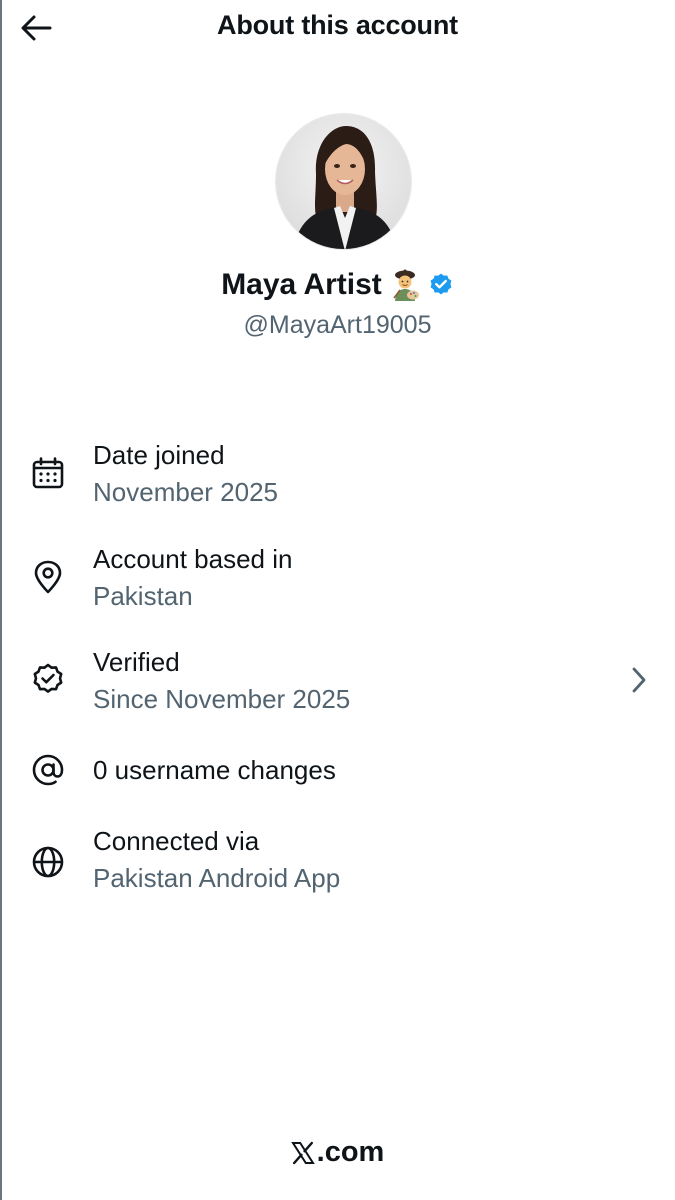 The width and height of the screenshot is (675, 1200). Describe the element at coordinates (639, 680) in the screenshot. I see `chevron-right-icon` at that location.